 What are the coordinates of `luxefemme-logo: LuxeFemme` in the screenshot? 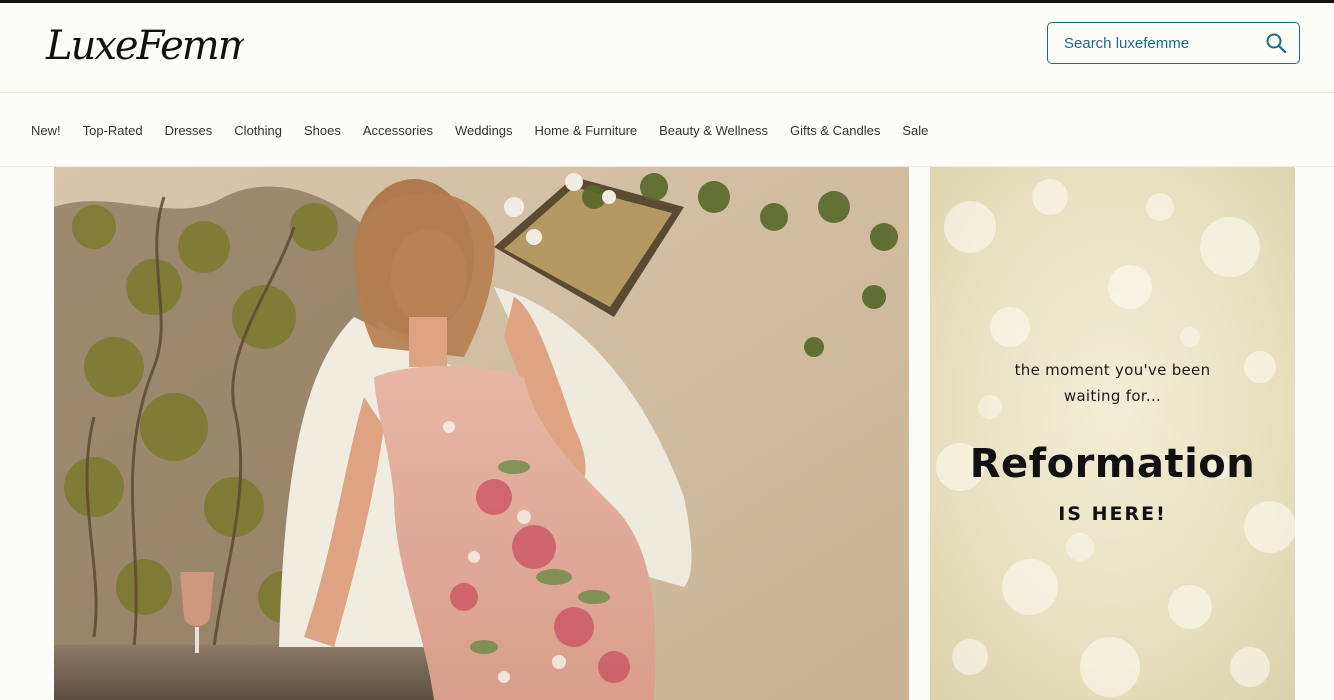 It's located at (161, 44).